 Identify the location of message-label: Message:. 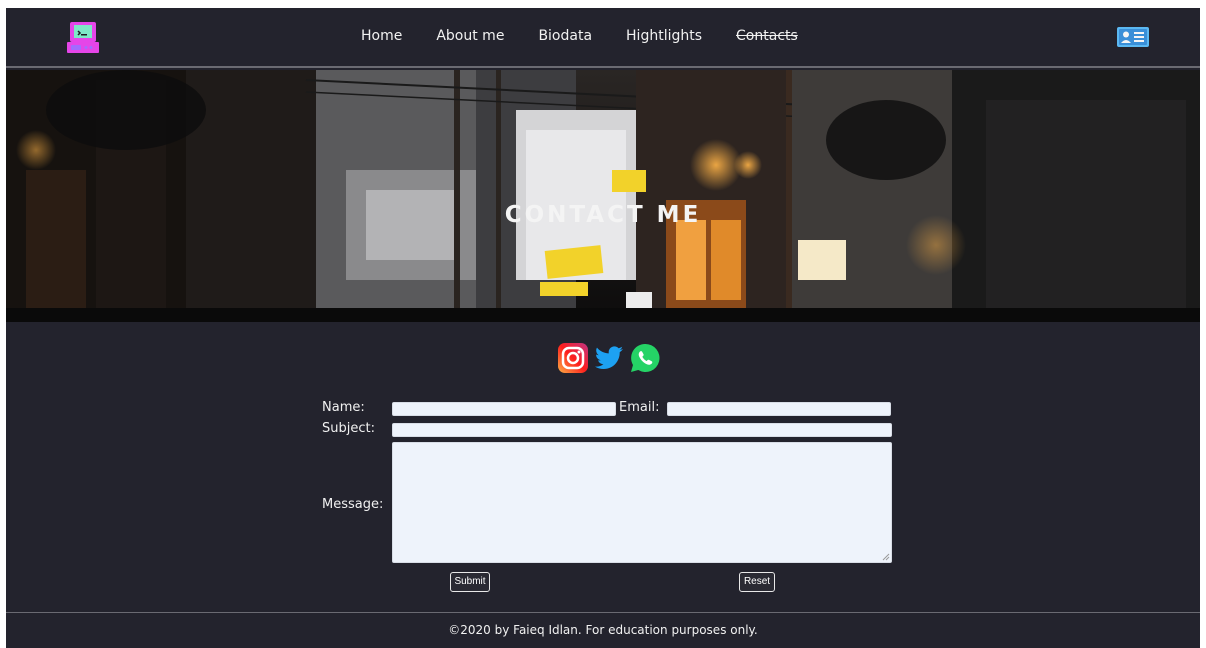
(353, 504).